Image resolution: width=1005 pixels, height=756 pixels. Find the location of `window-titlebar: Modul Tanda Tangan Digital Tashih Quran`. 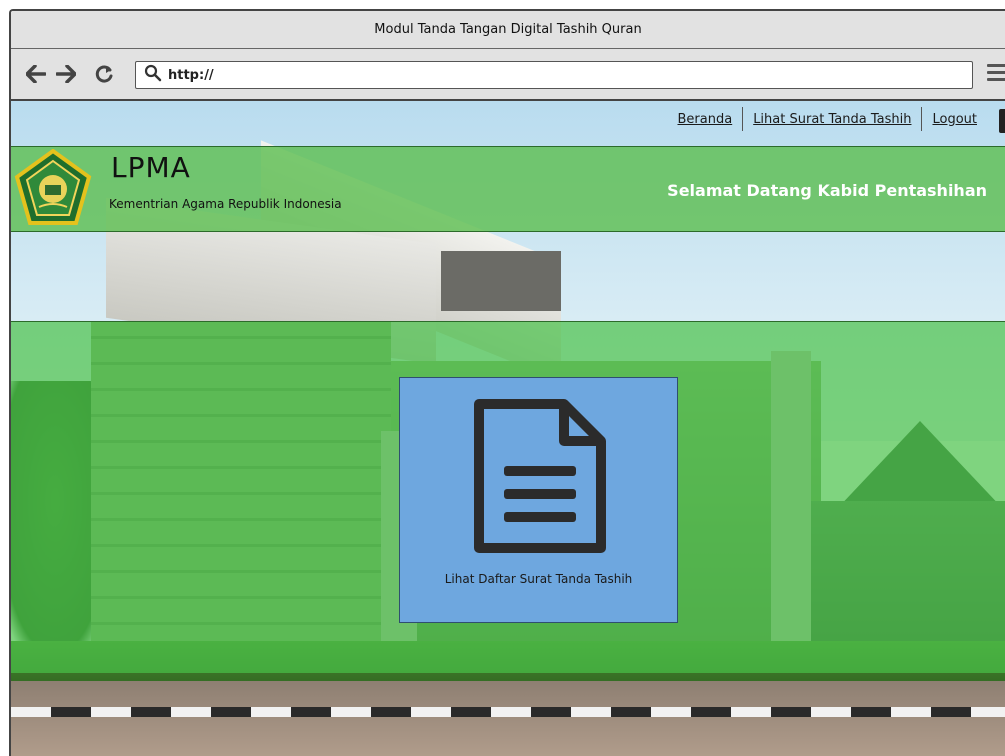

window-titlebar: Modul Tanda Tangan Digital Tashih Quran is located at coordinates (508, 30).